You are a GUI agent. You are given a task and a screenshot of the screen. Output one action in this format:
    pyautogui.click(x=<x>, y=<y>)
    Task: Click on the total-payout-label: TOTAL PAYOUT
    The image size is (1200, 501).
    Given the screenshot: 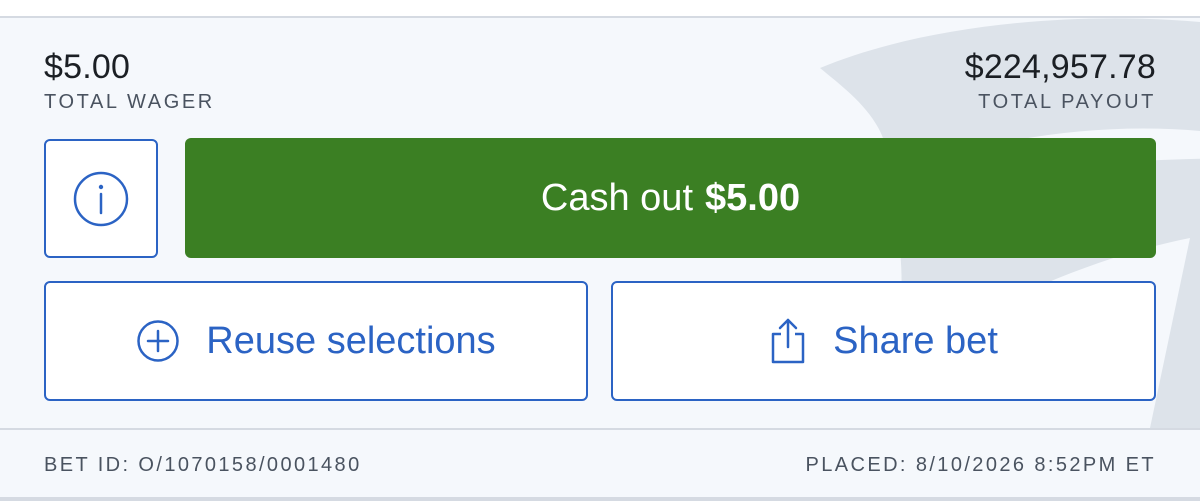 What is the action you would take?
    pyautogui.click(x=1067, y=102)
    